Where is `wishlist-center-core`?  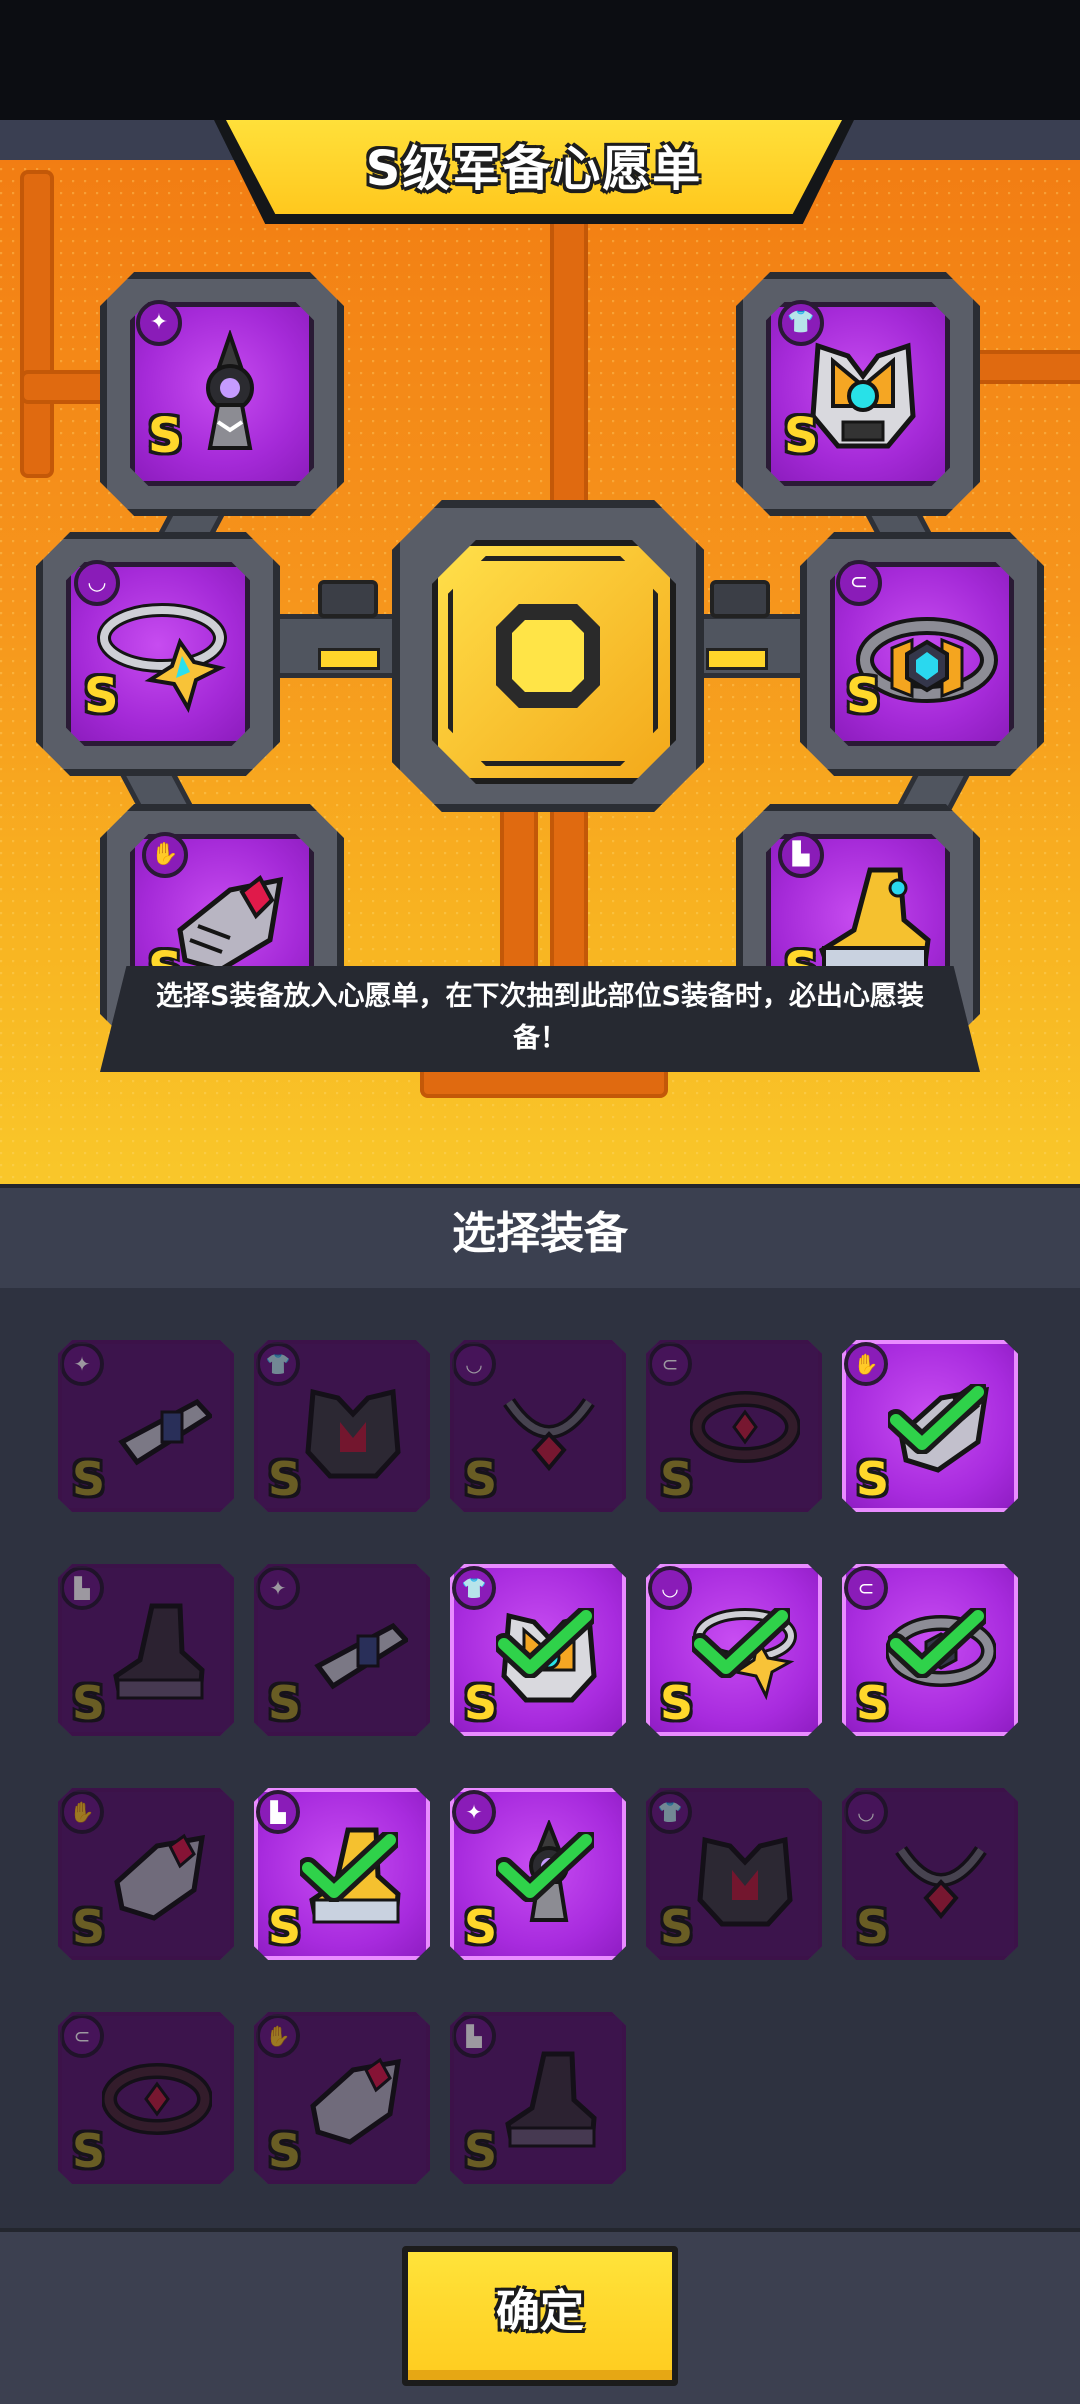 wishlist-center-core is located at coordinates (548, 656).